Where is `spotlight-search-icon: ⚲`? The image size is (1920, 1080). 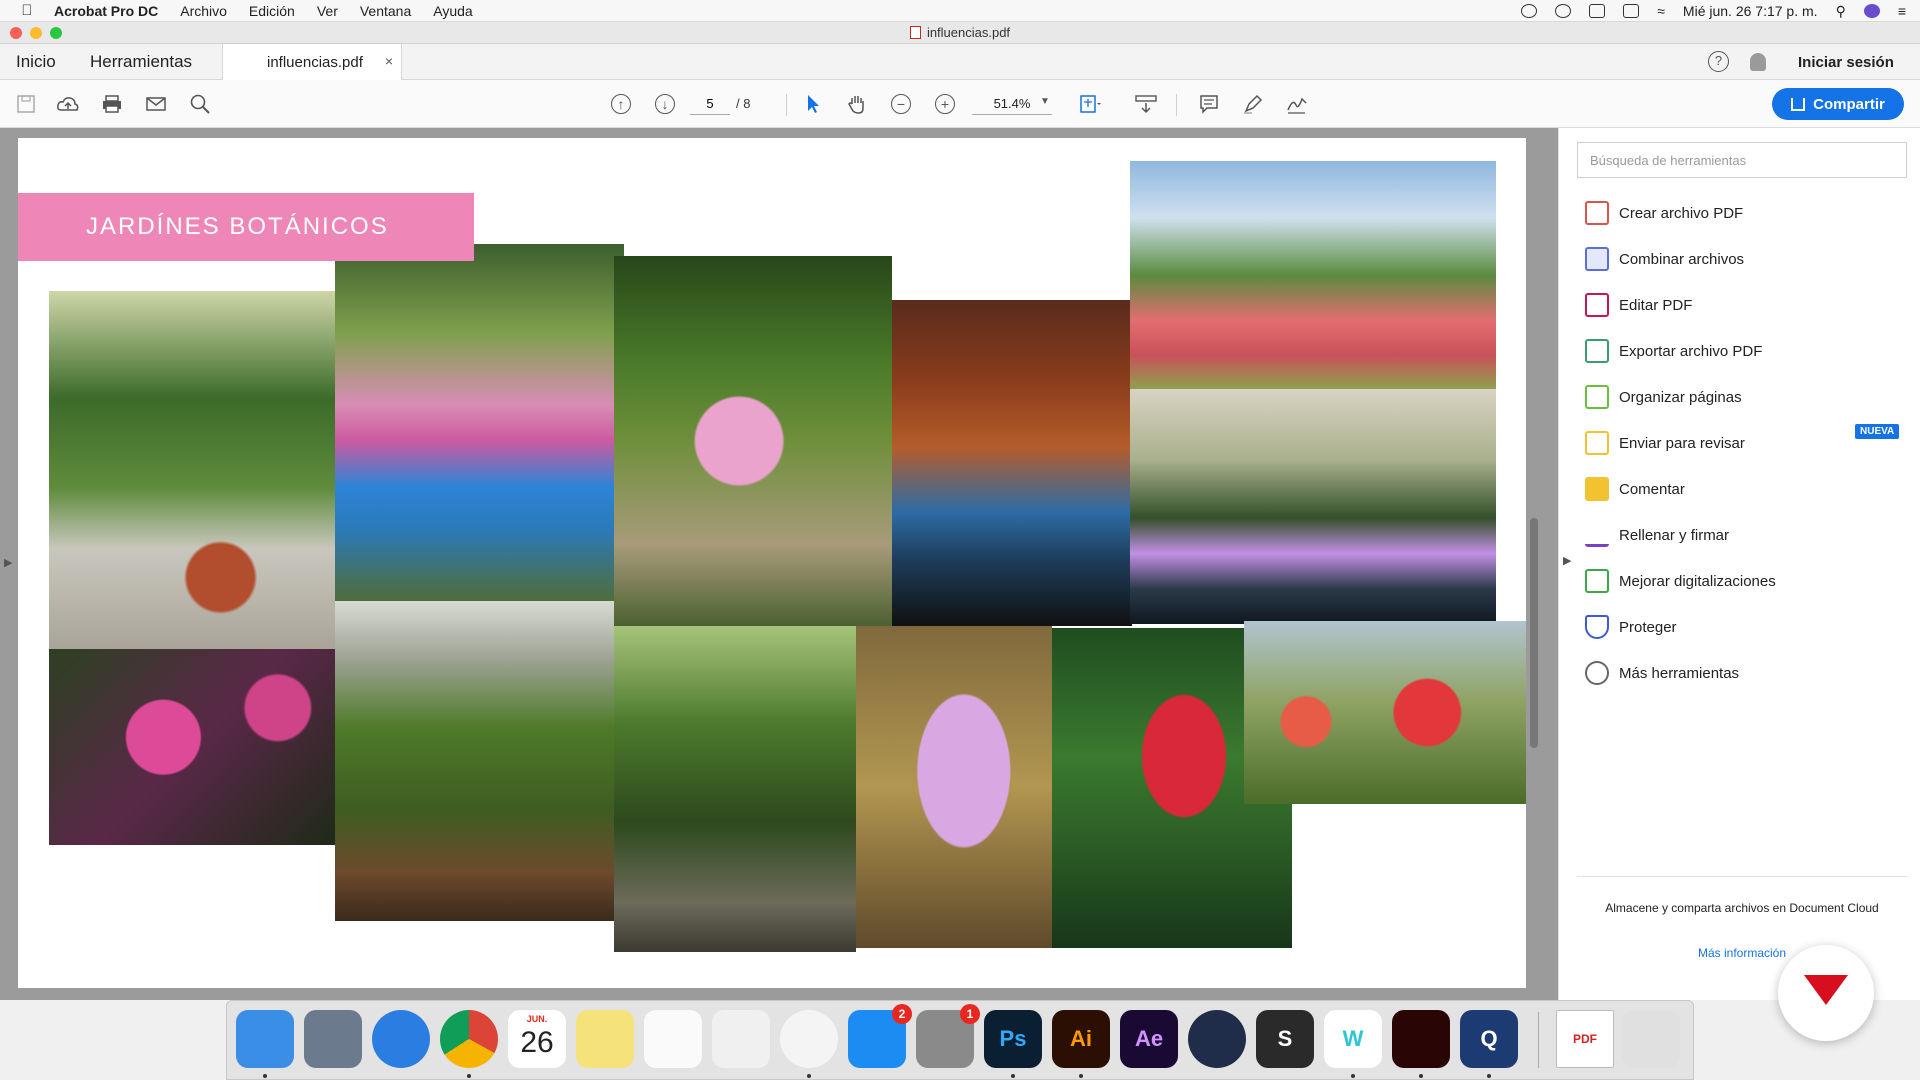 spotlight-search-icon: ⚲ is located at coordinates (1841, 11).